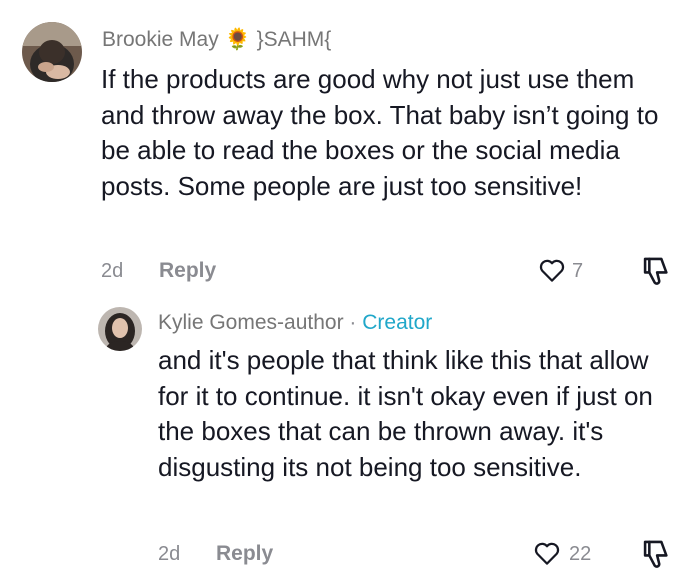 The width and height of the screenshot is (700, 584). What do you see at coordinates (578, 271) in the screenshot?
I see `like-count: 7` at bounding box center [578, 271].